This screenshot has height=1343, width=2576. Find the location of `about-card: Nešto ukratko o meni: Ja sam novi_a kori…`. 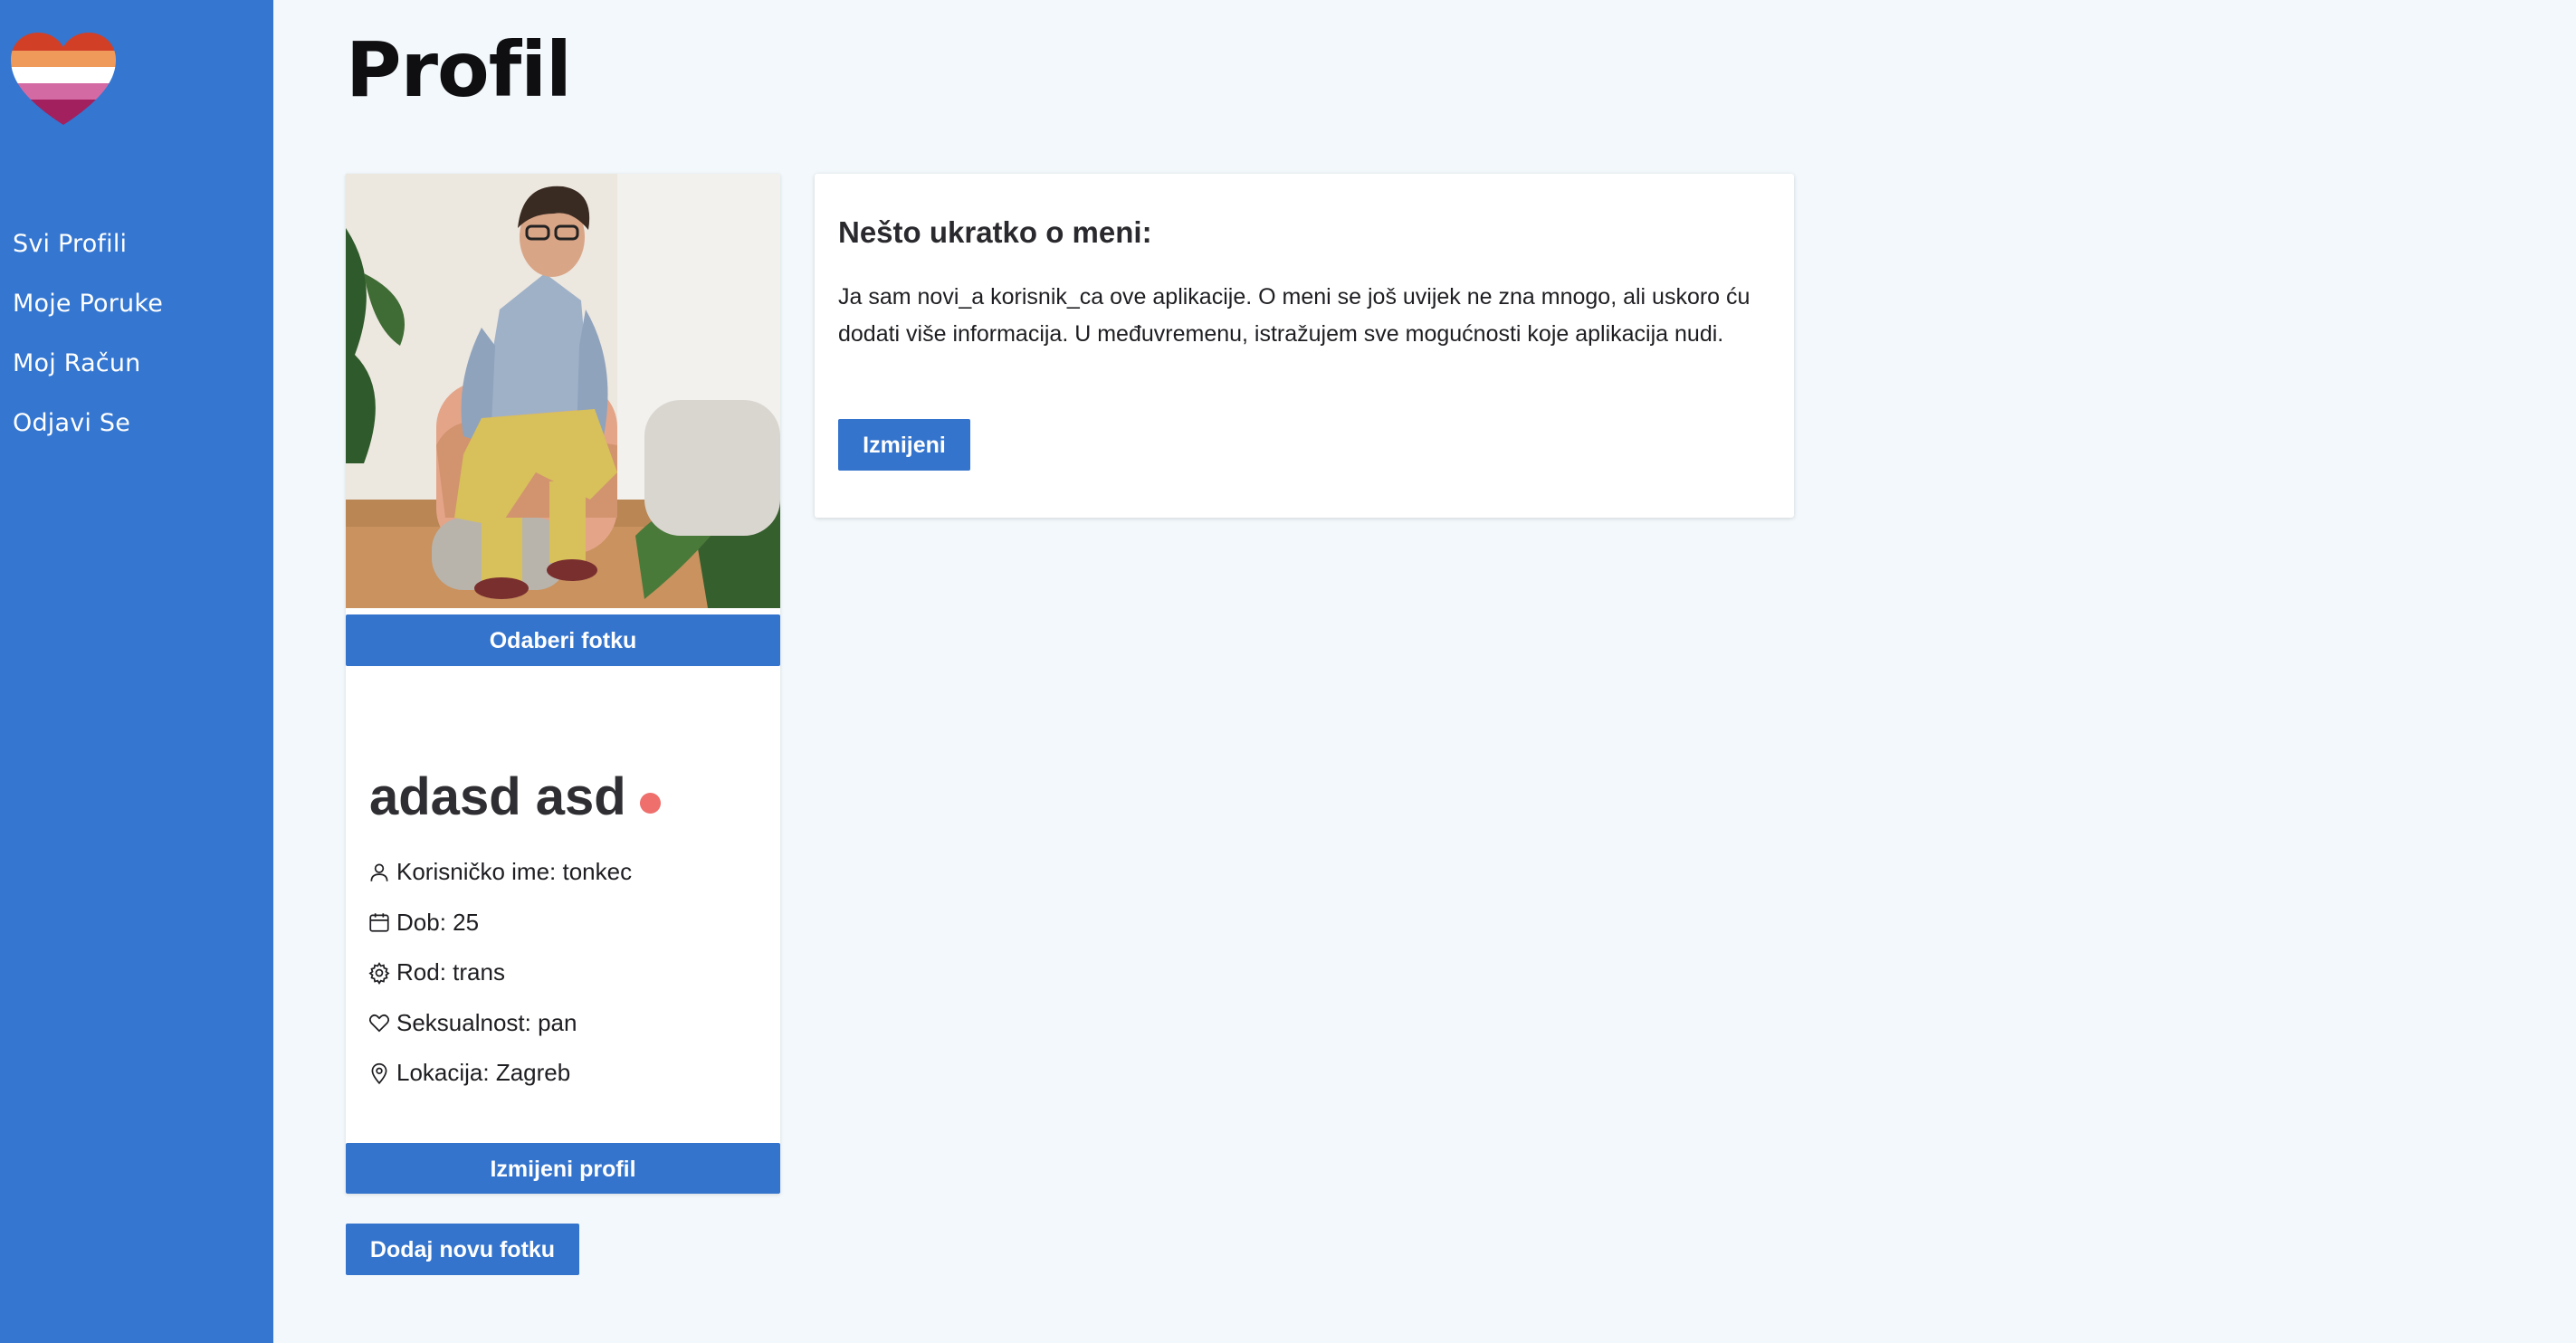

about-card: Nešto ukratko o meni: Ja sam novi_a kori… is located at coordinates (1304, 346).